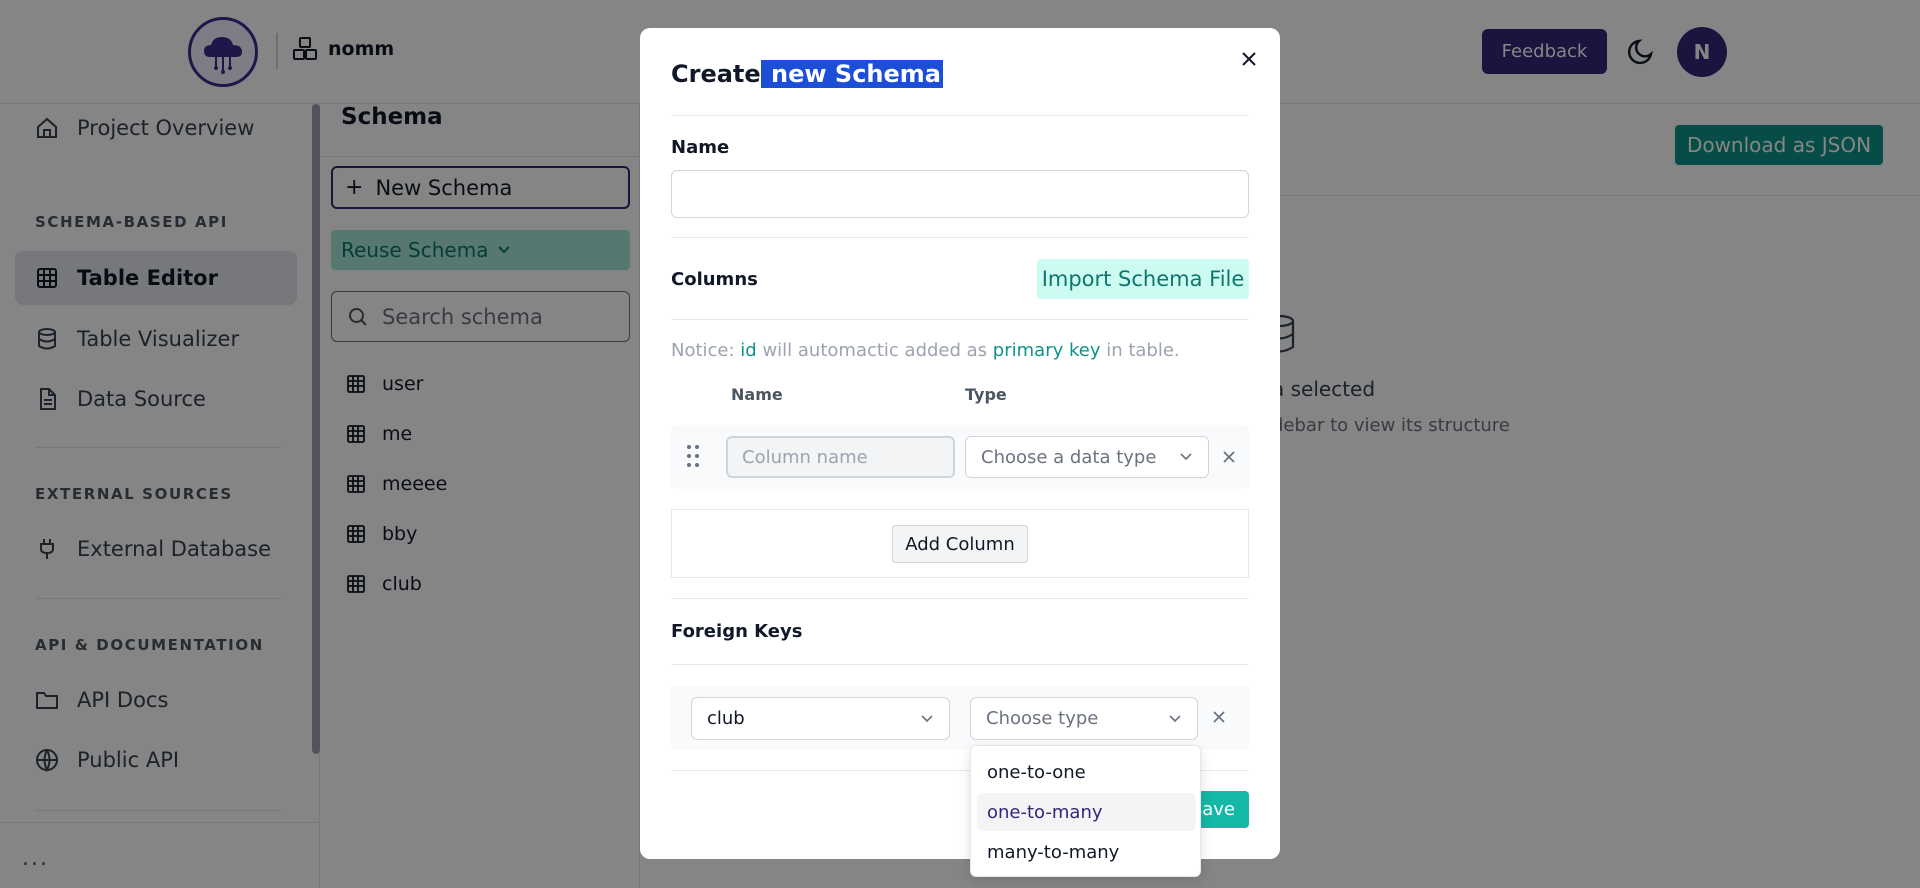 Image resolution: width=1920 pixels, height=888 pixels. I want to click on notice-id: id, so click(748, 350).